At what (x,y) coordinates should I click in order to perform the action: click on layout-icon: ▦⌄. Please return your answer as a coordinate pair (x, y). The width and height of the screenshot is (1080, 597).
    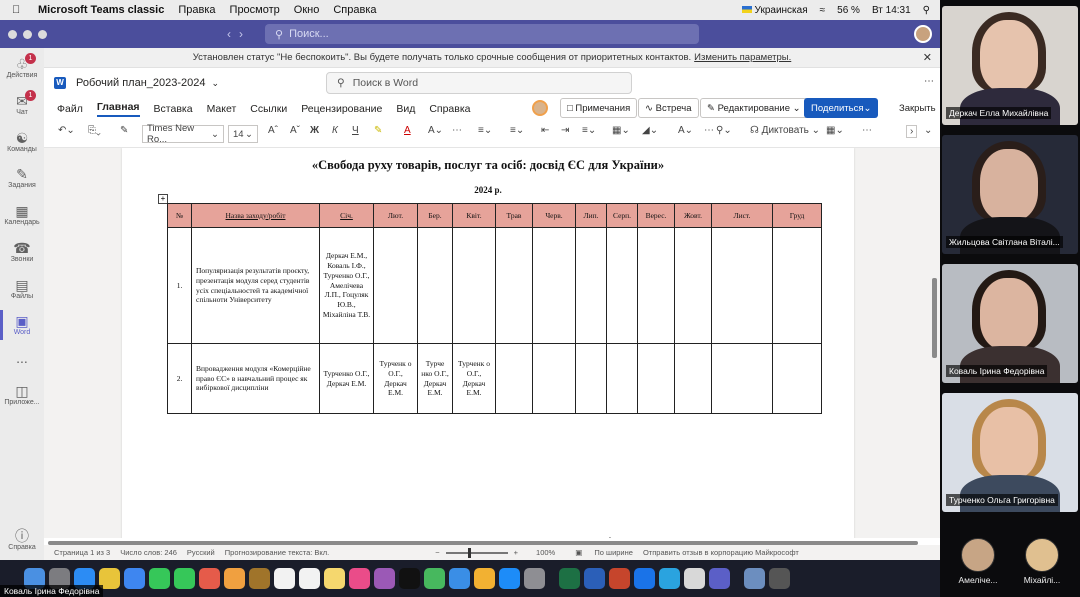
    Looking at the image, I should click on (835, 130).